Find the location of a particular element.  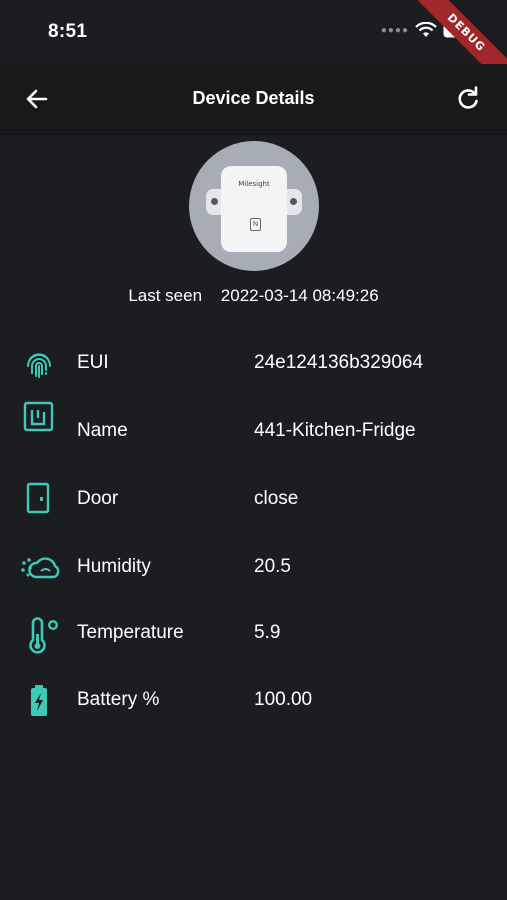

device-image: Milesight N is located at coordinates (254, 206).